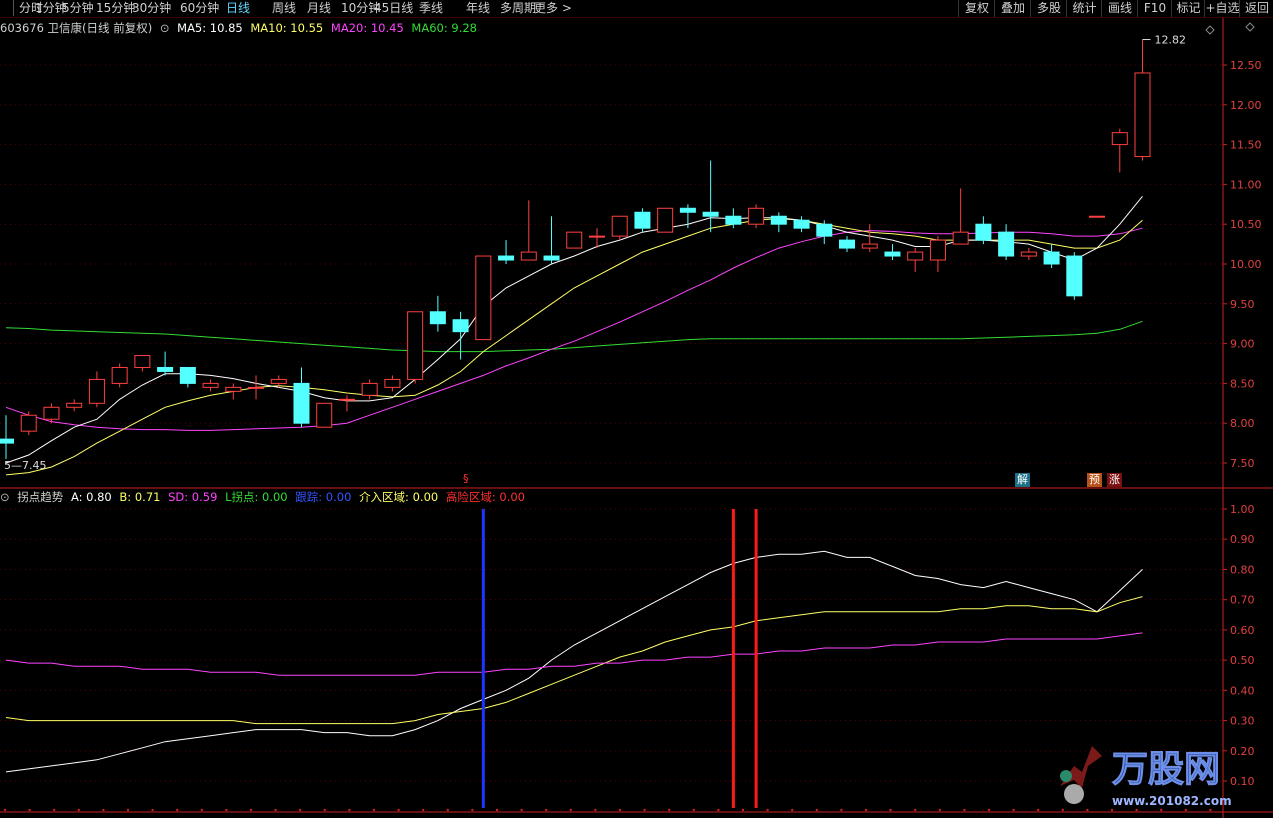 Image resolution: width=1273 pixels, height=818 pixels. Describe the element at coordinates (151, 8) in the screenshot. I see `period-tab-4: 30分钟` at that location.